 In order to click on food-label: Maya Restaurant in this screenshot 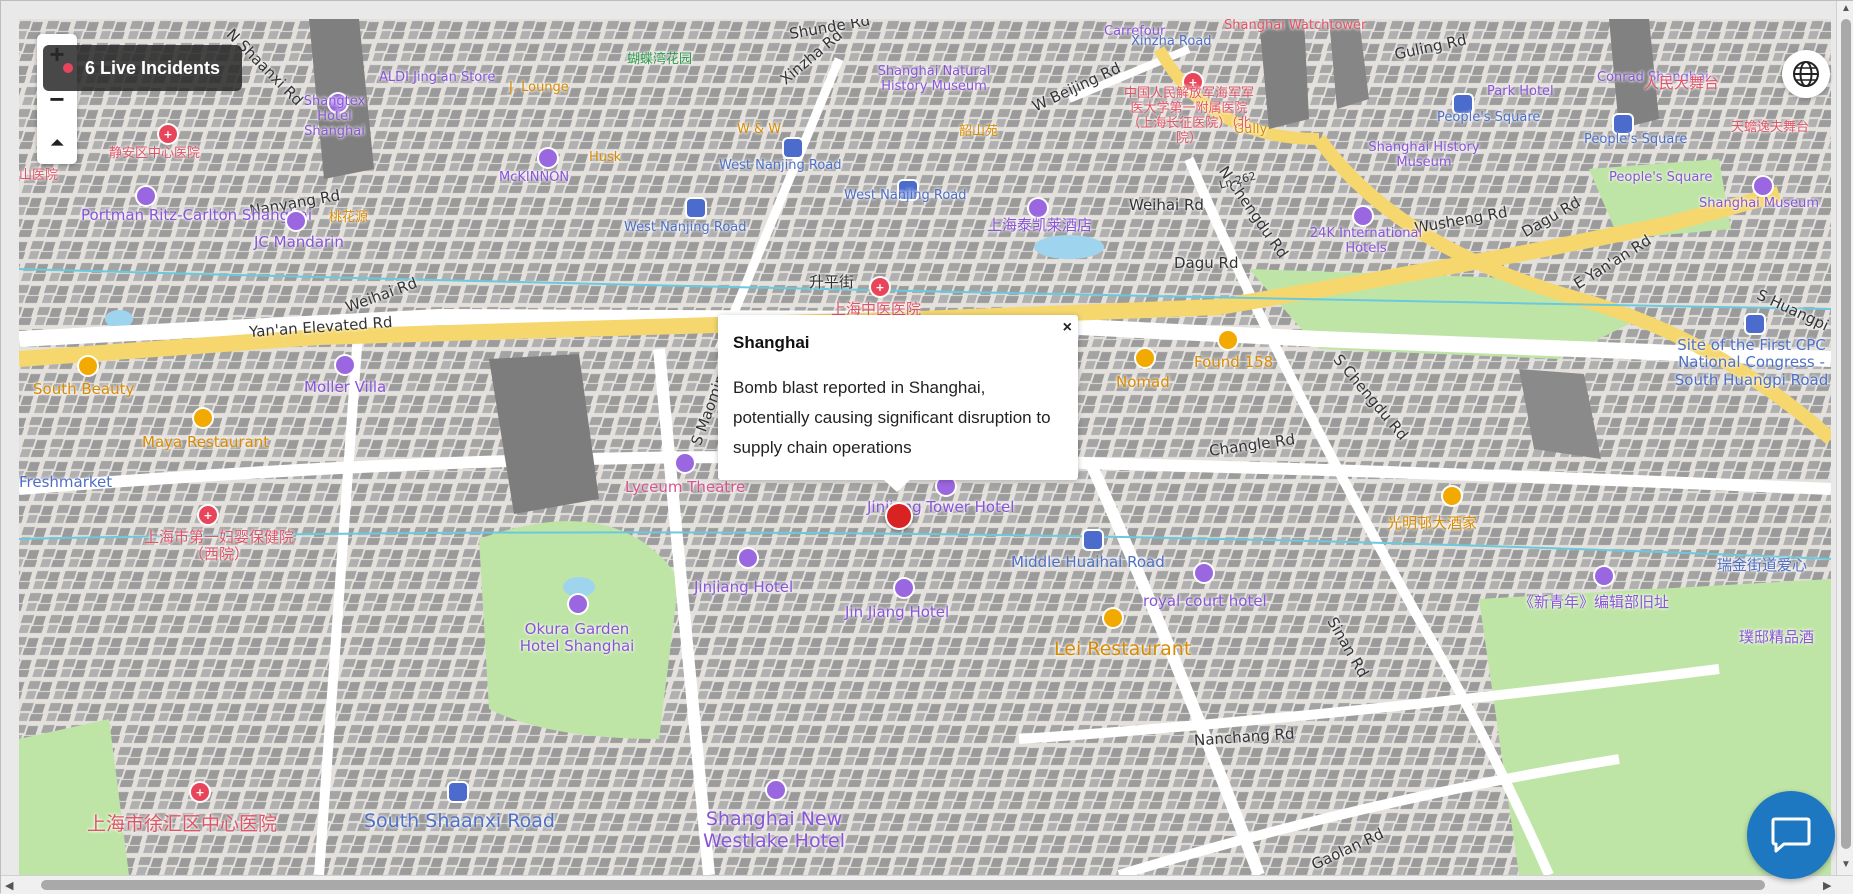, I will do `click(205, 442)`.